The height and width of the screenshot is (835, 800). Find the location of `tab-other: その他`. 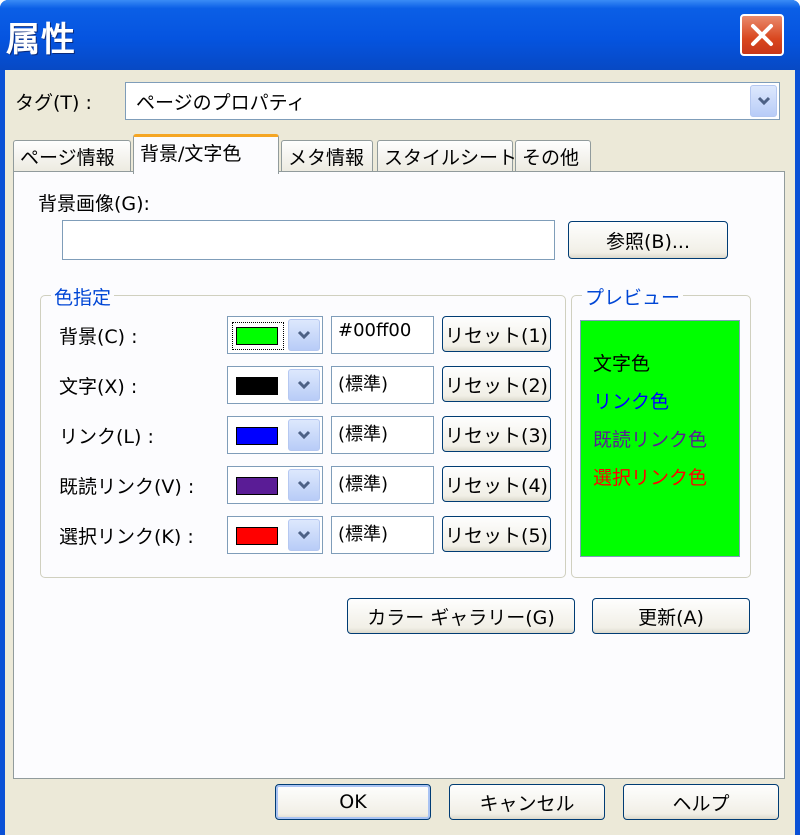

tab-other: その他 is located at coordinates (553, 156).